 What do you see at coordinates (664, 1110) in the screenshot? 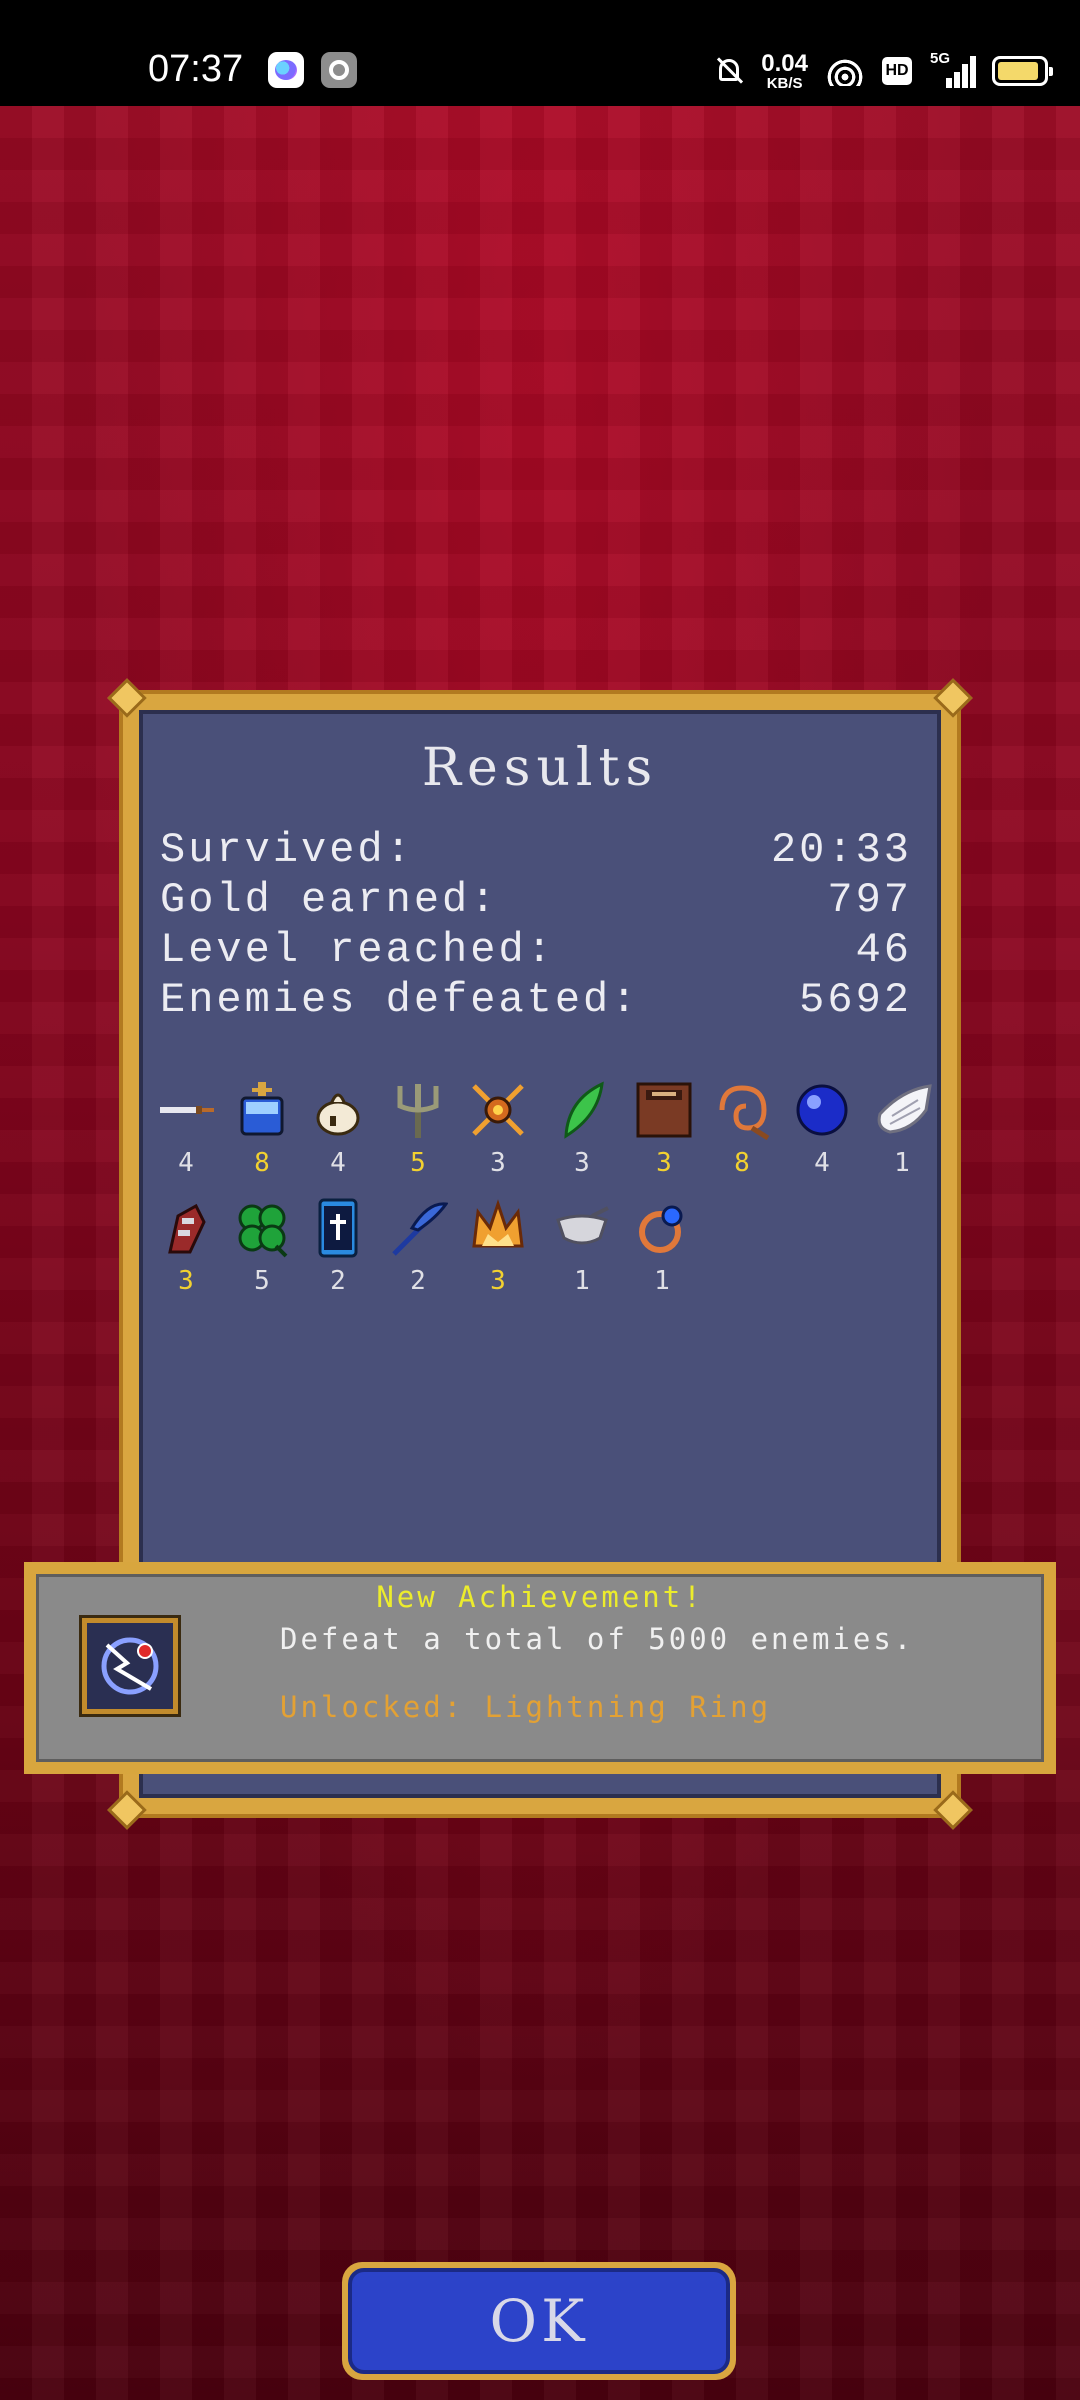
I see `tome-icon` at bounding box center [664, 1110].